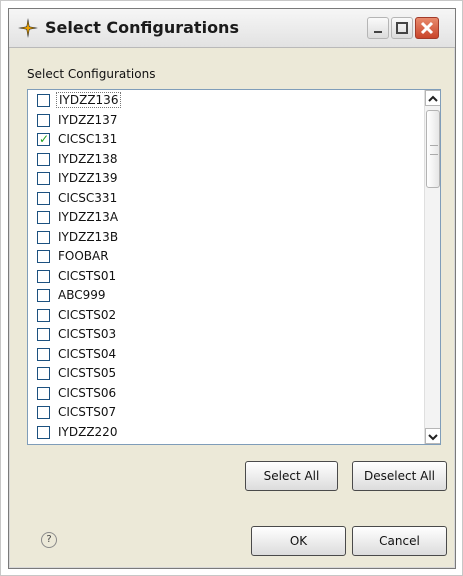  I want to click on ok-button: OK, so click(298, 541).